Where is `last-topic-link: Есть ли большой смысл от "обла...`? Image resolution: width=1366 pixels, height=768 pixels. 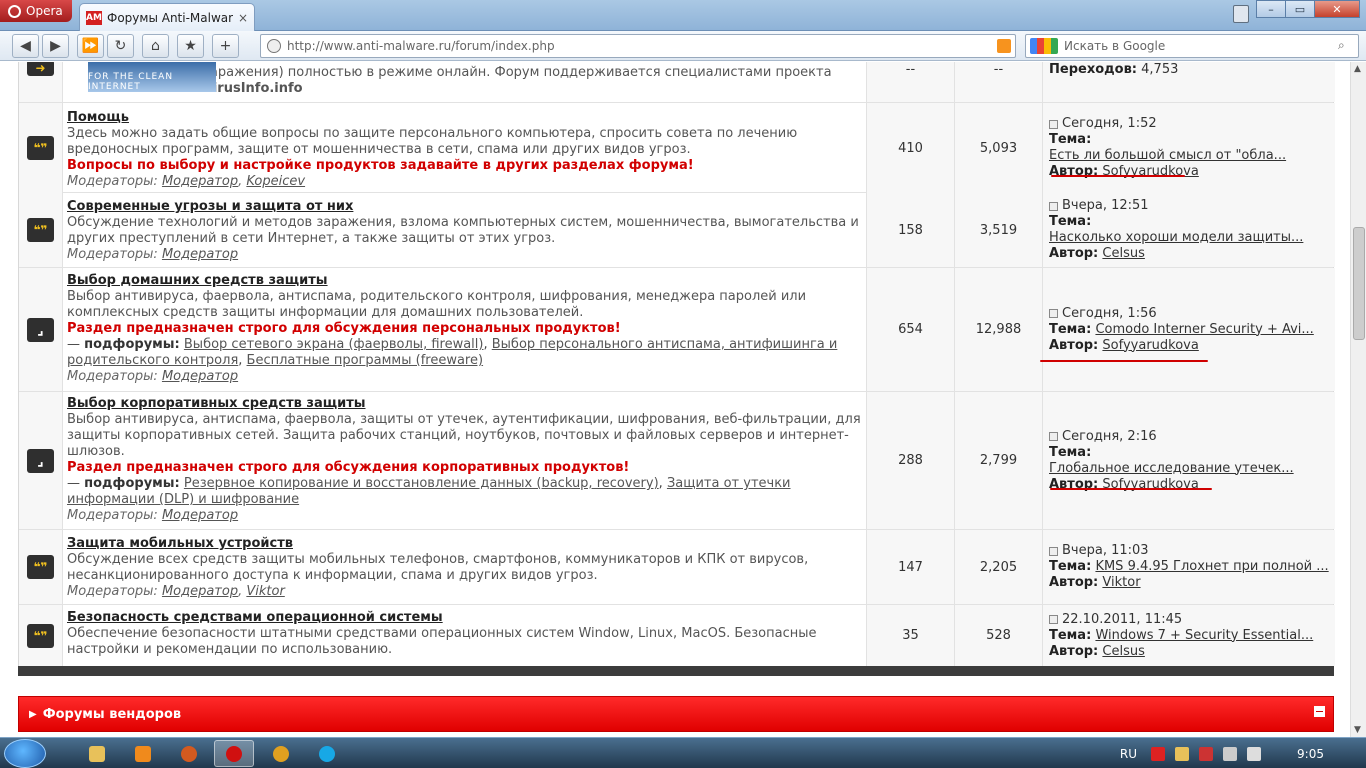 last-topic-link: Есть ли большой смысл от "обла... is located at coordinates (1167, 155).